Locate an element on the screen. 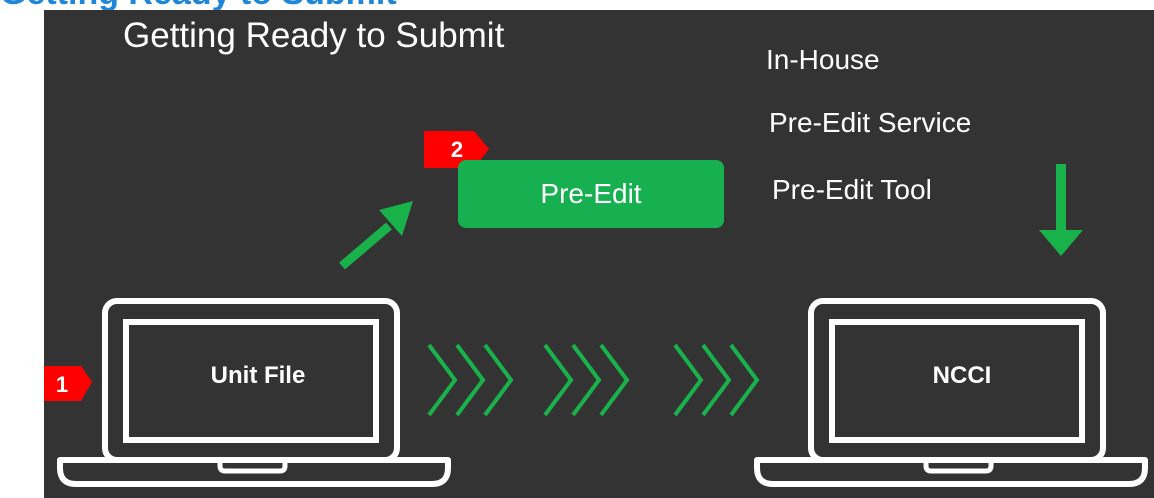 The height and width of the screenshot is (498, 1154). step-marker-2-label: 2 is located at coordinates (457, 149).